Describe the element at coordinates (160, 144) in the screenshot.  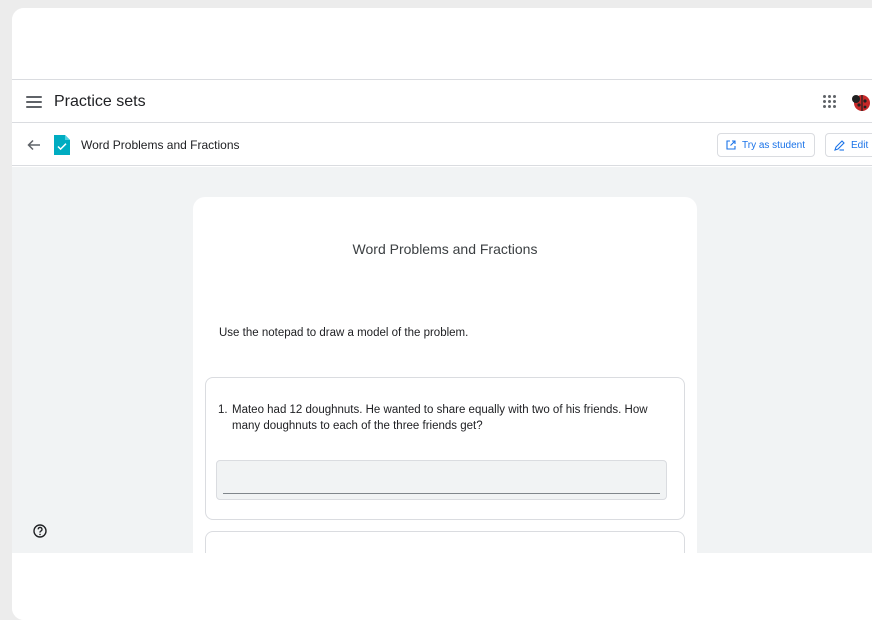
I see `practice-set-title: Word Problems and Fractions` at that location.